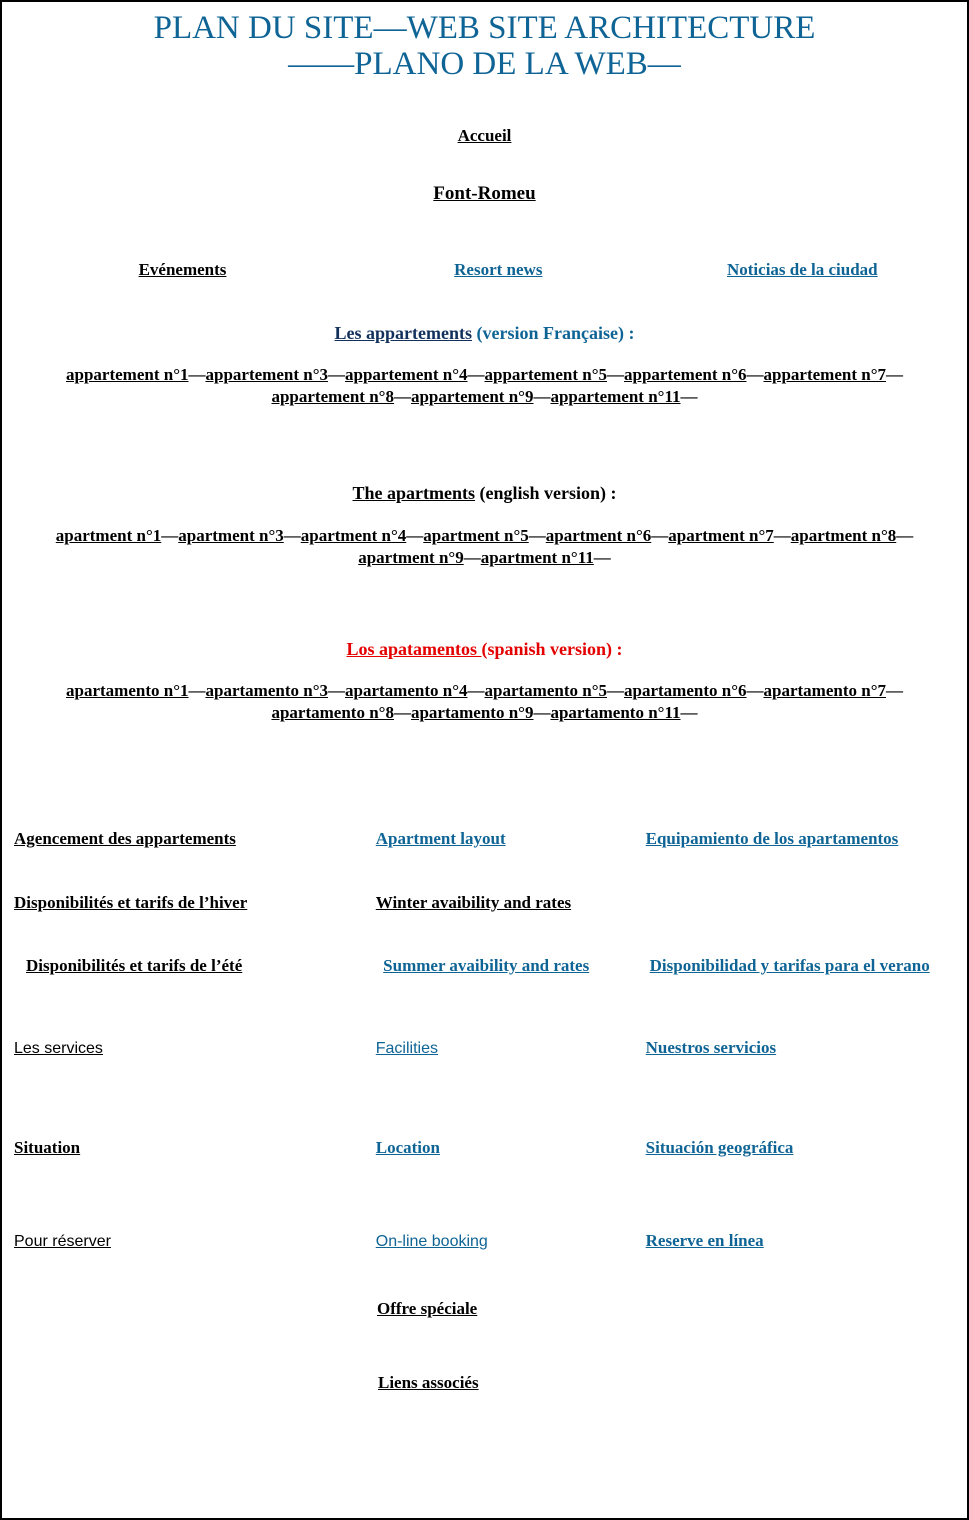  What do you see at coordinates (109, 535) in the screenshot?
I see `apartment-link: apartment n°1` at bounding box center [109, 535].